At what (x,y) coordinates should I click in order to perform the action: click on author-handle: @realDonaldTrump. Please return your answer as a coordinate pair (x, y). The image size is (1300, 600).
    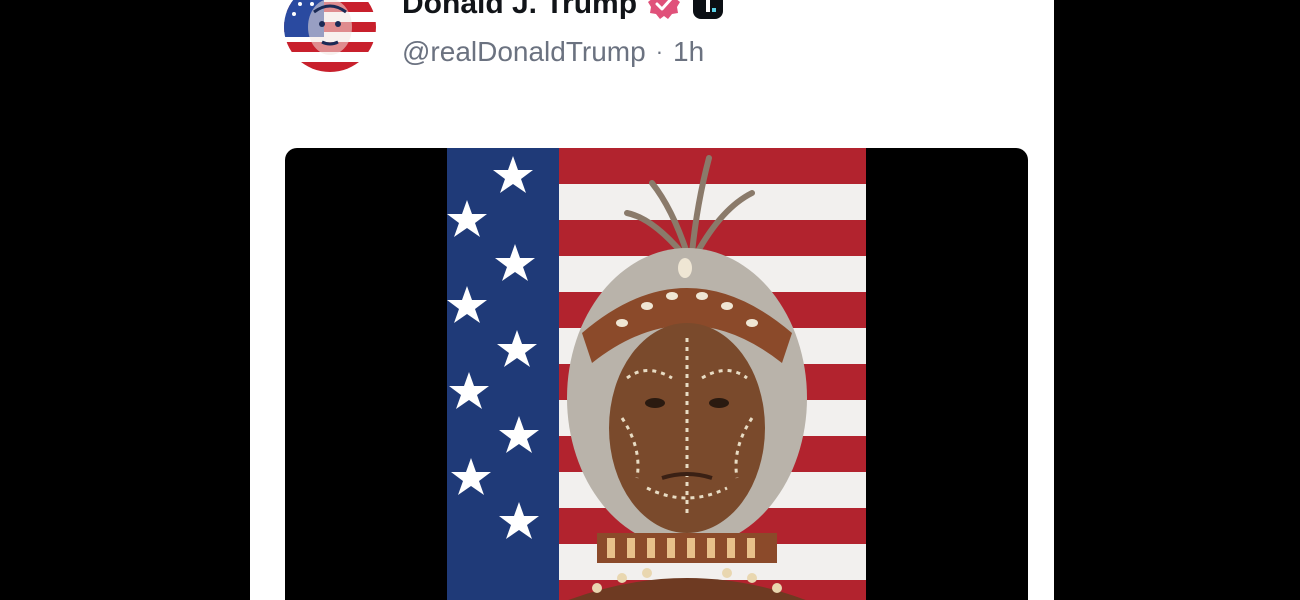
    Looking at the image, I should click on (524, 52).